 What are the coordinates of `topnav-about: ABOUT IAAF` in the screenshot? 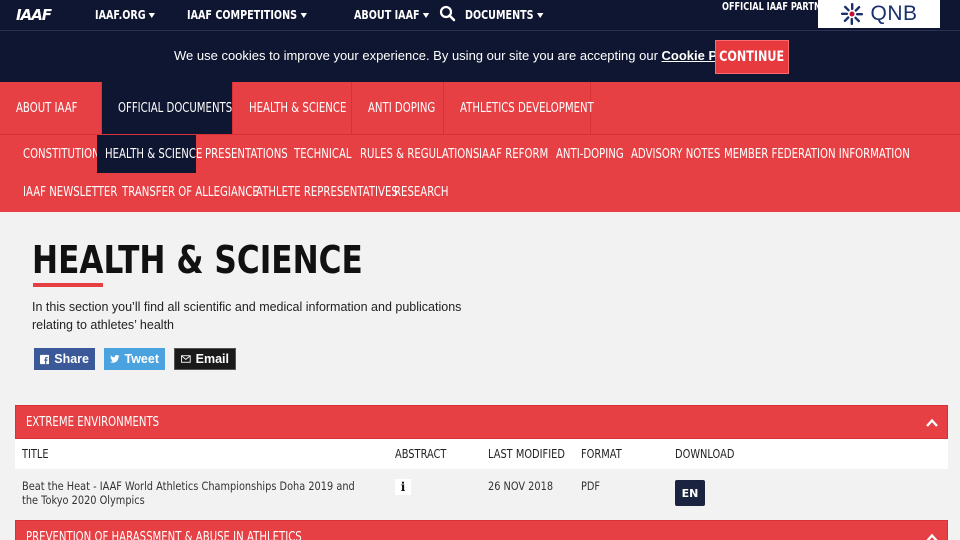 It's located at (392, 15).